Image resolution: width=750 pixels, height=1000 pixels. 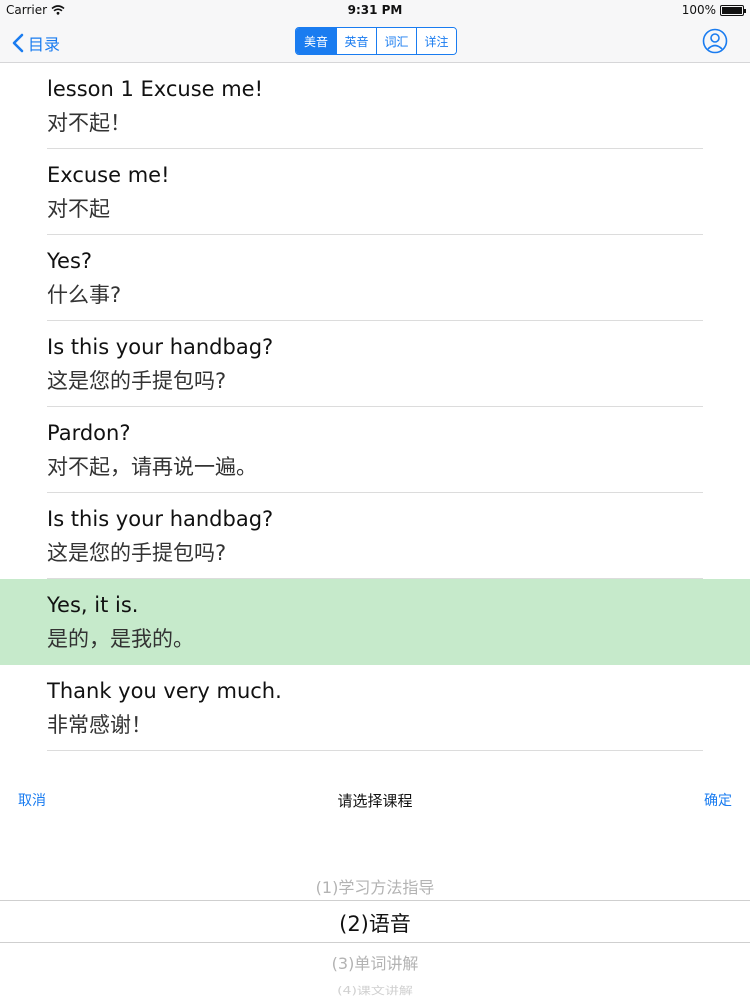 I want to click on lesson-picker-wheel: (1)学习方法指导 (2)语音 (3)单词讲解 (4)课文讲解, so click(x=375, y=930).